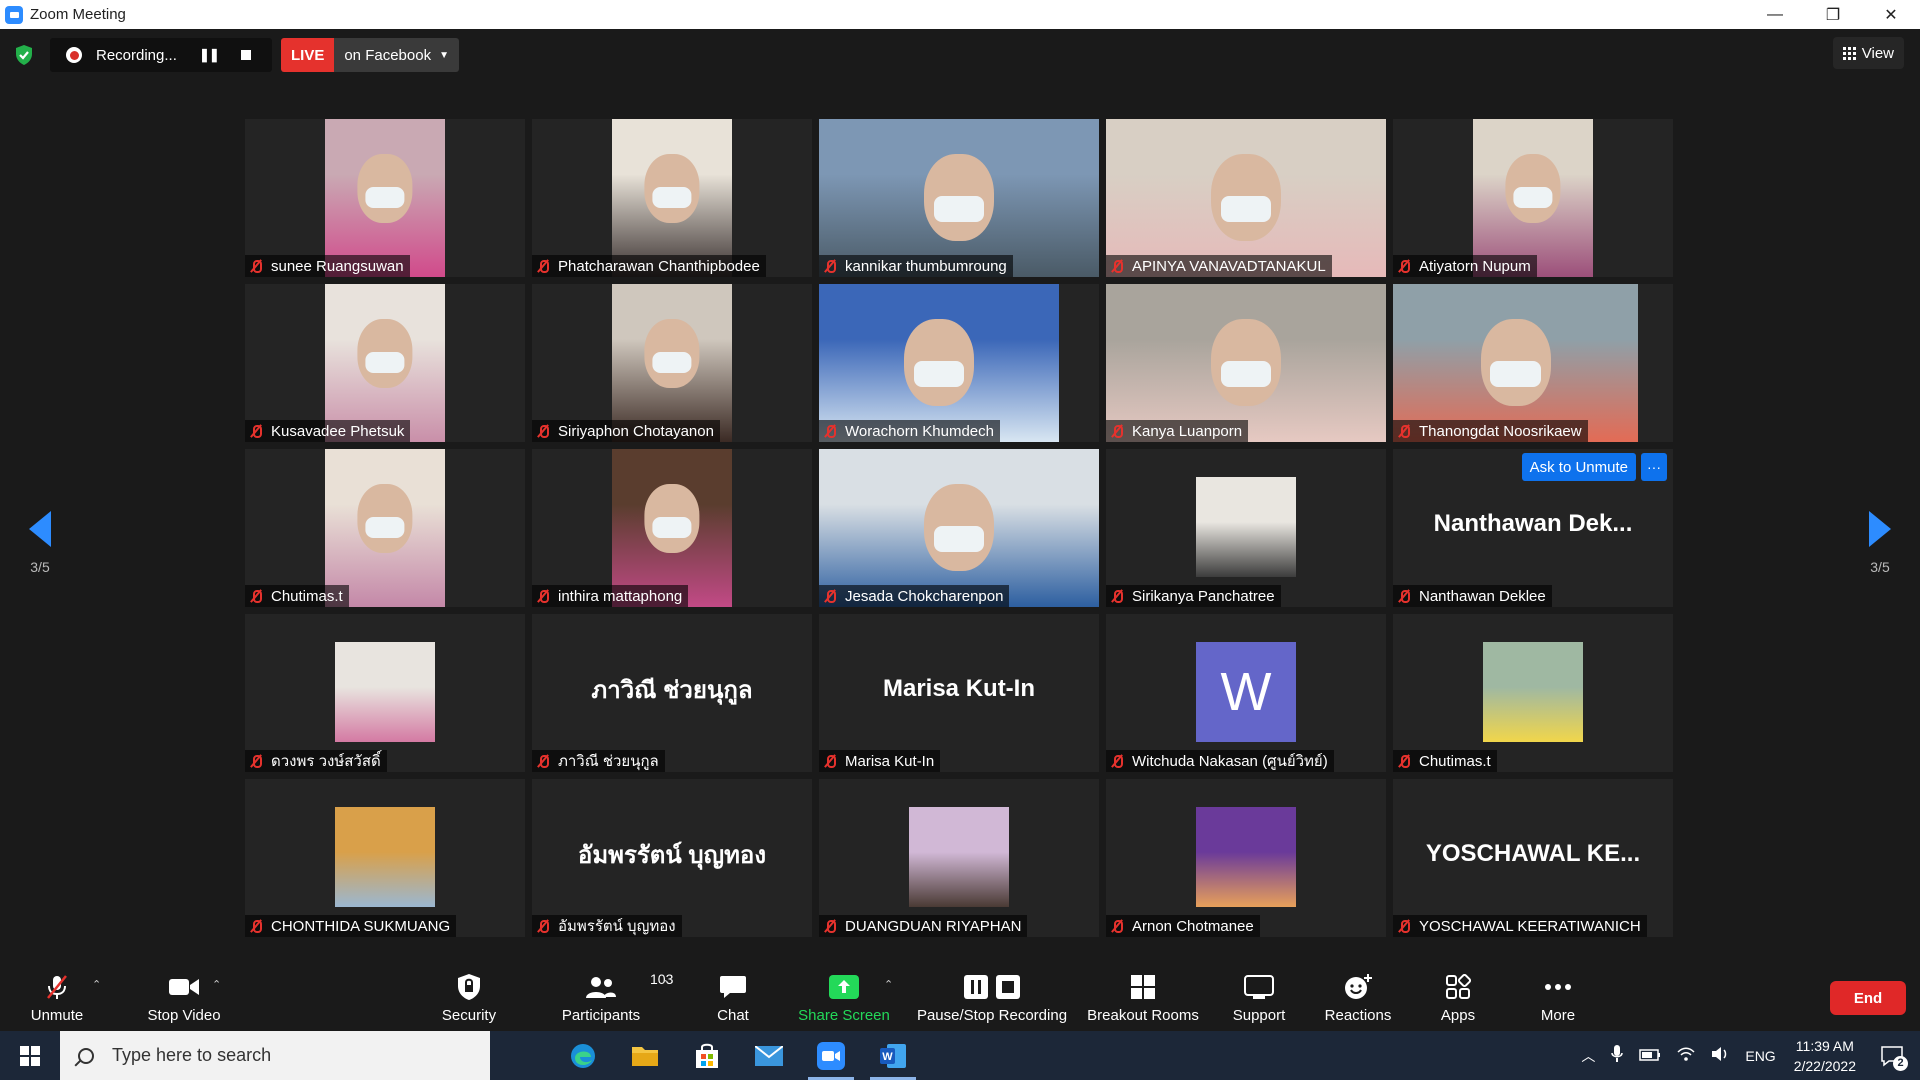 The height and width of the screenshot is (1080, 1920). I want to click on restore-button: ❐, so click(1833, 14).